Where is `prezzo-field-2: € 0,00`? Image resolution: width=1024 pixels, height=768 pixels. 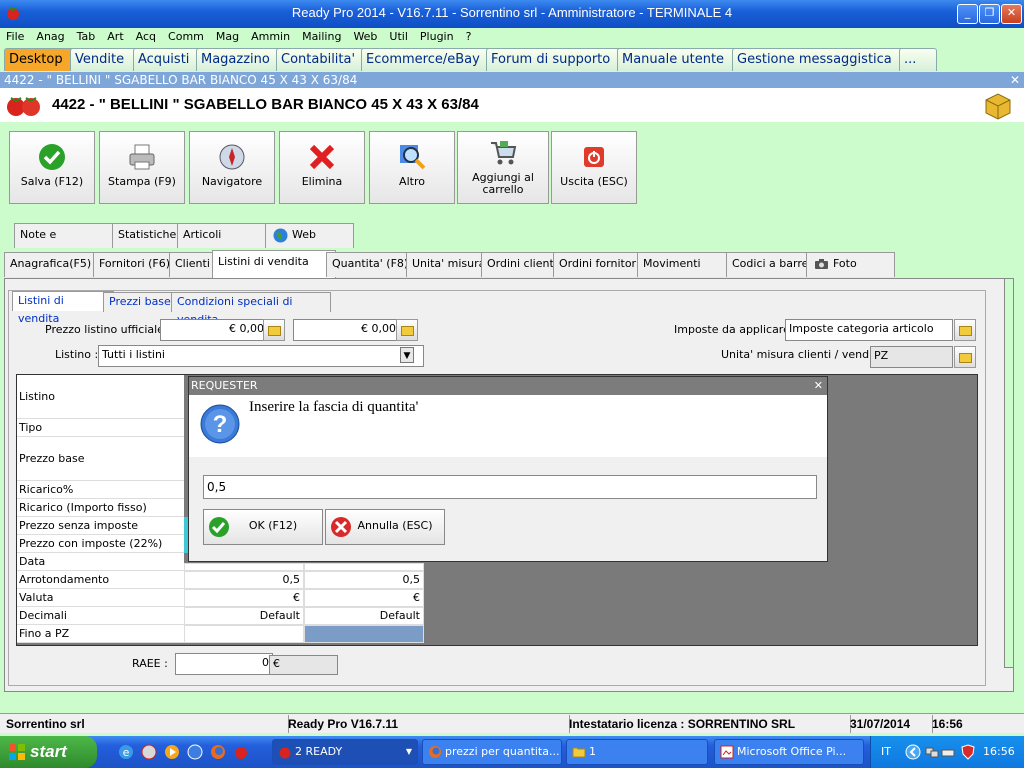 prezzo-field-2: € 0,00 is located at coordinates (346, 330).